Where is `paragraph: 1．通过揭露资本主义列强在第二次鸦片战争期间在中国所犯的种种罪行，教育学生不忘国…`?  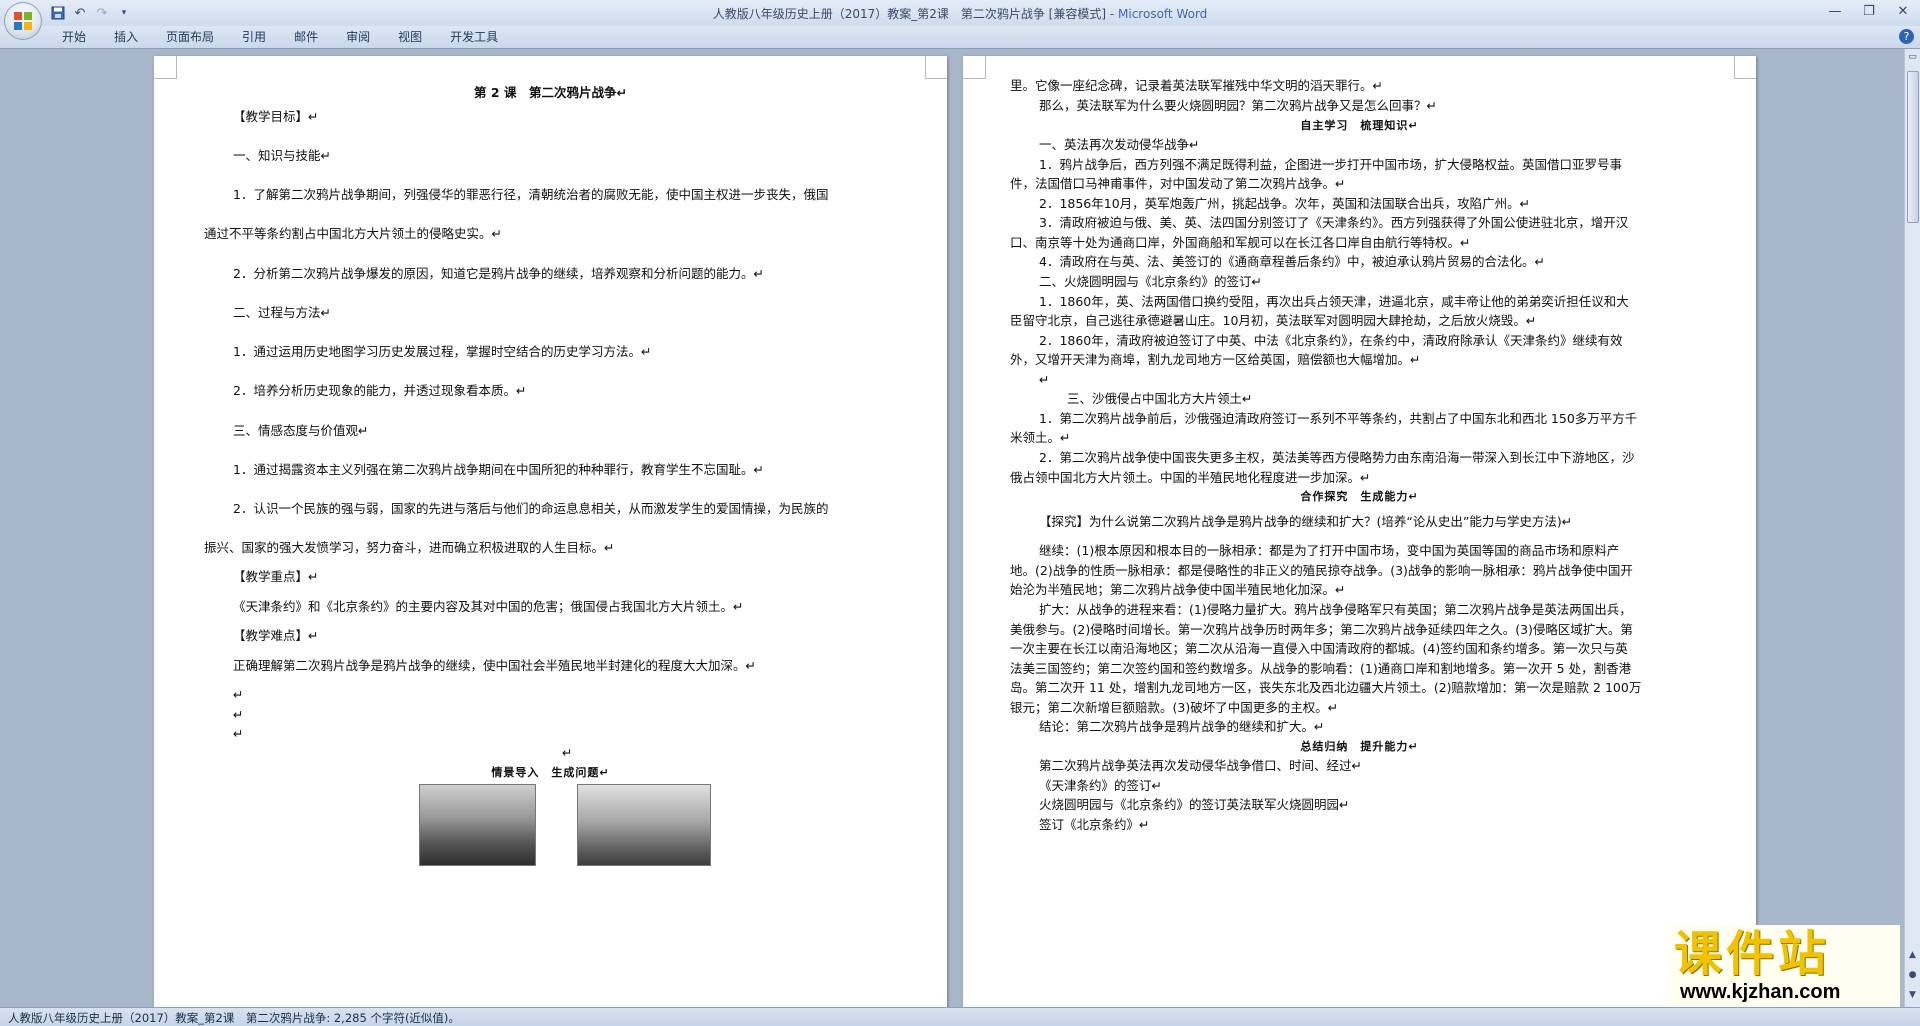
paragraph: 1．通过揭露资本主义列强在第二次鸦片战争期间在中国所犯的种种罪行，教育学生不忘国… is located at coordinates (498, 469).